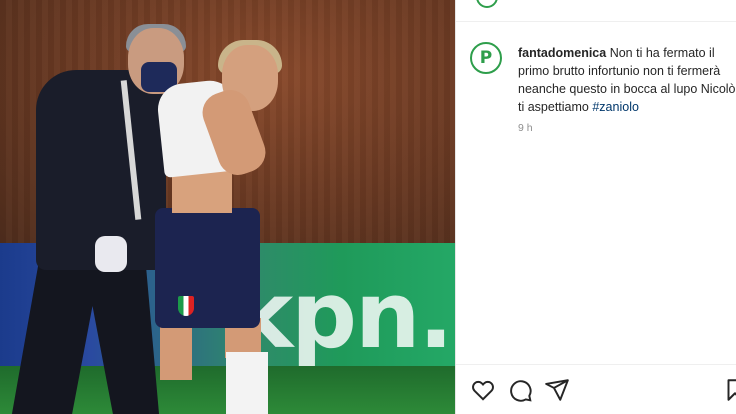 The width and height of the screenshot is (736, 414). I want to click on header-avatar, so click(487, 4).